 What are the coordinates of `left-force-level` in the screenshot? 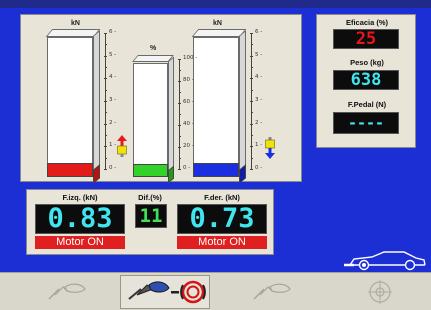 It's located at (70, 170).